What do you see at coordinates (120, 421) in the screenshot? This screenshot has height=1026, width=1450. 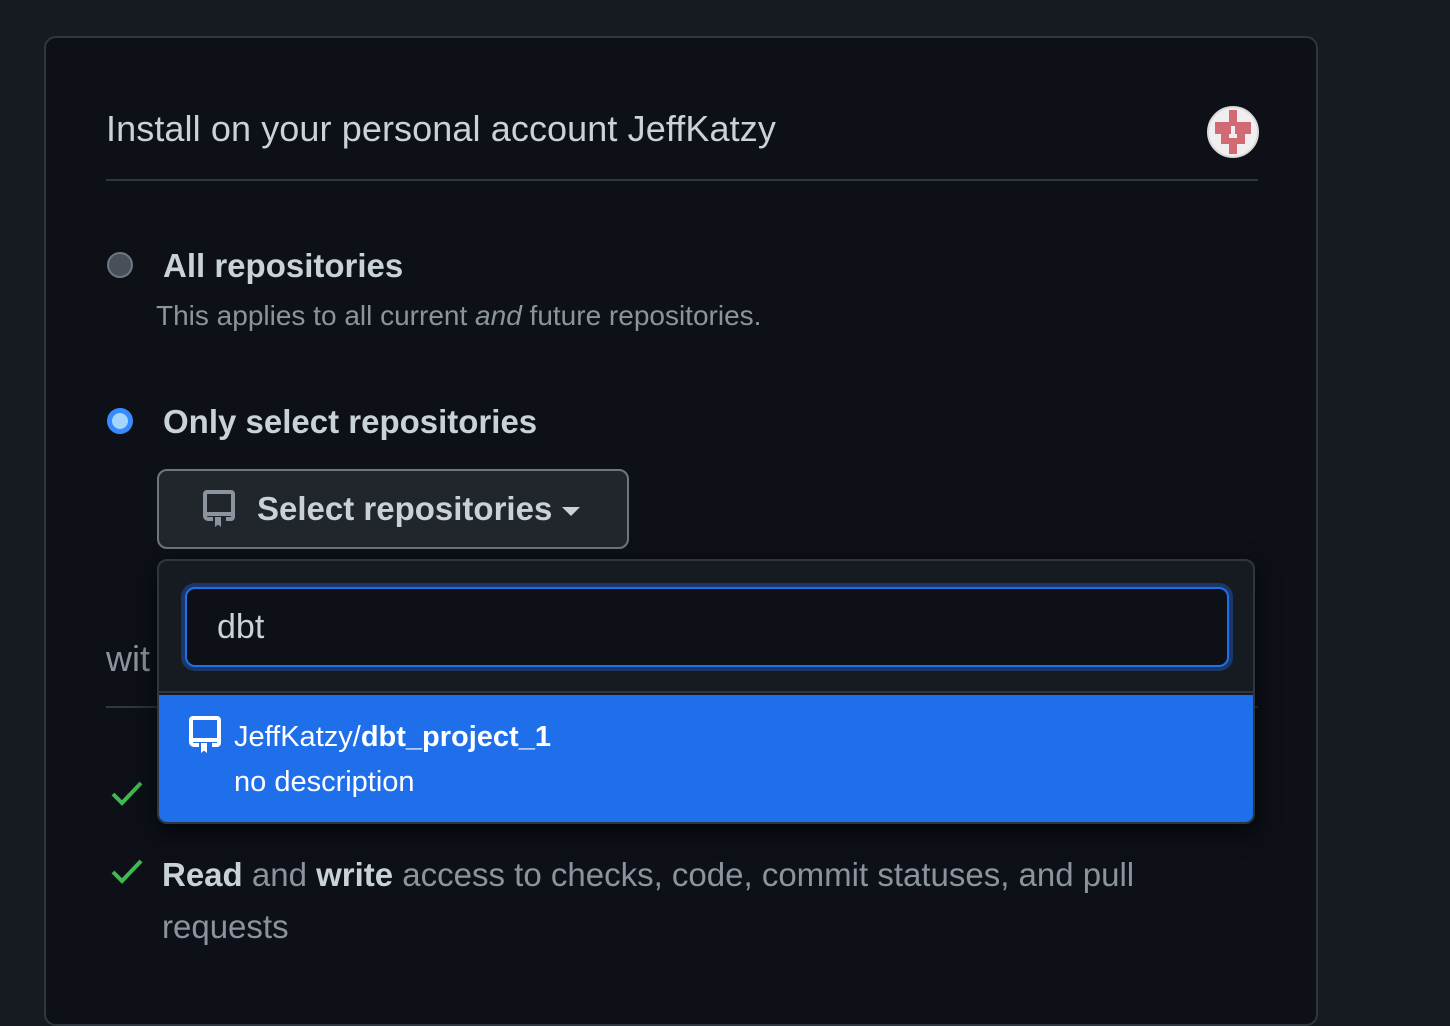 I see `select-repositories-radio` at bounding box center [120, 421].